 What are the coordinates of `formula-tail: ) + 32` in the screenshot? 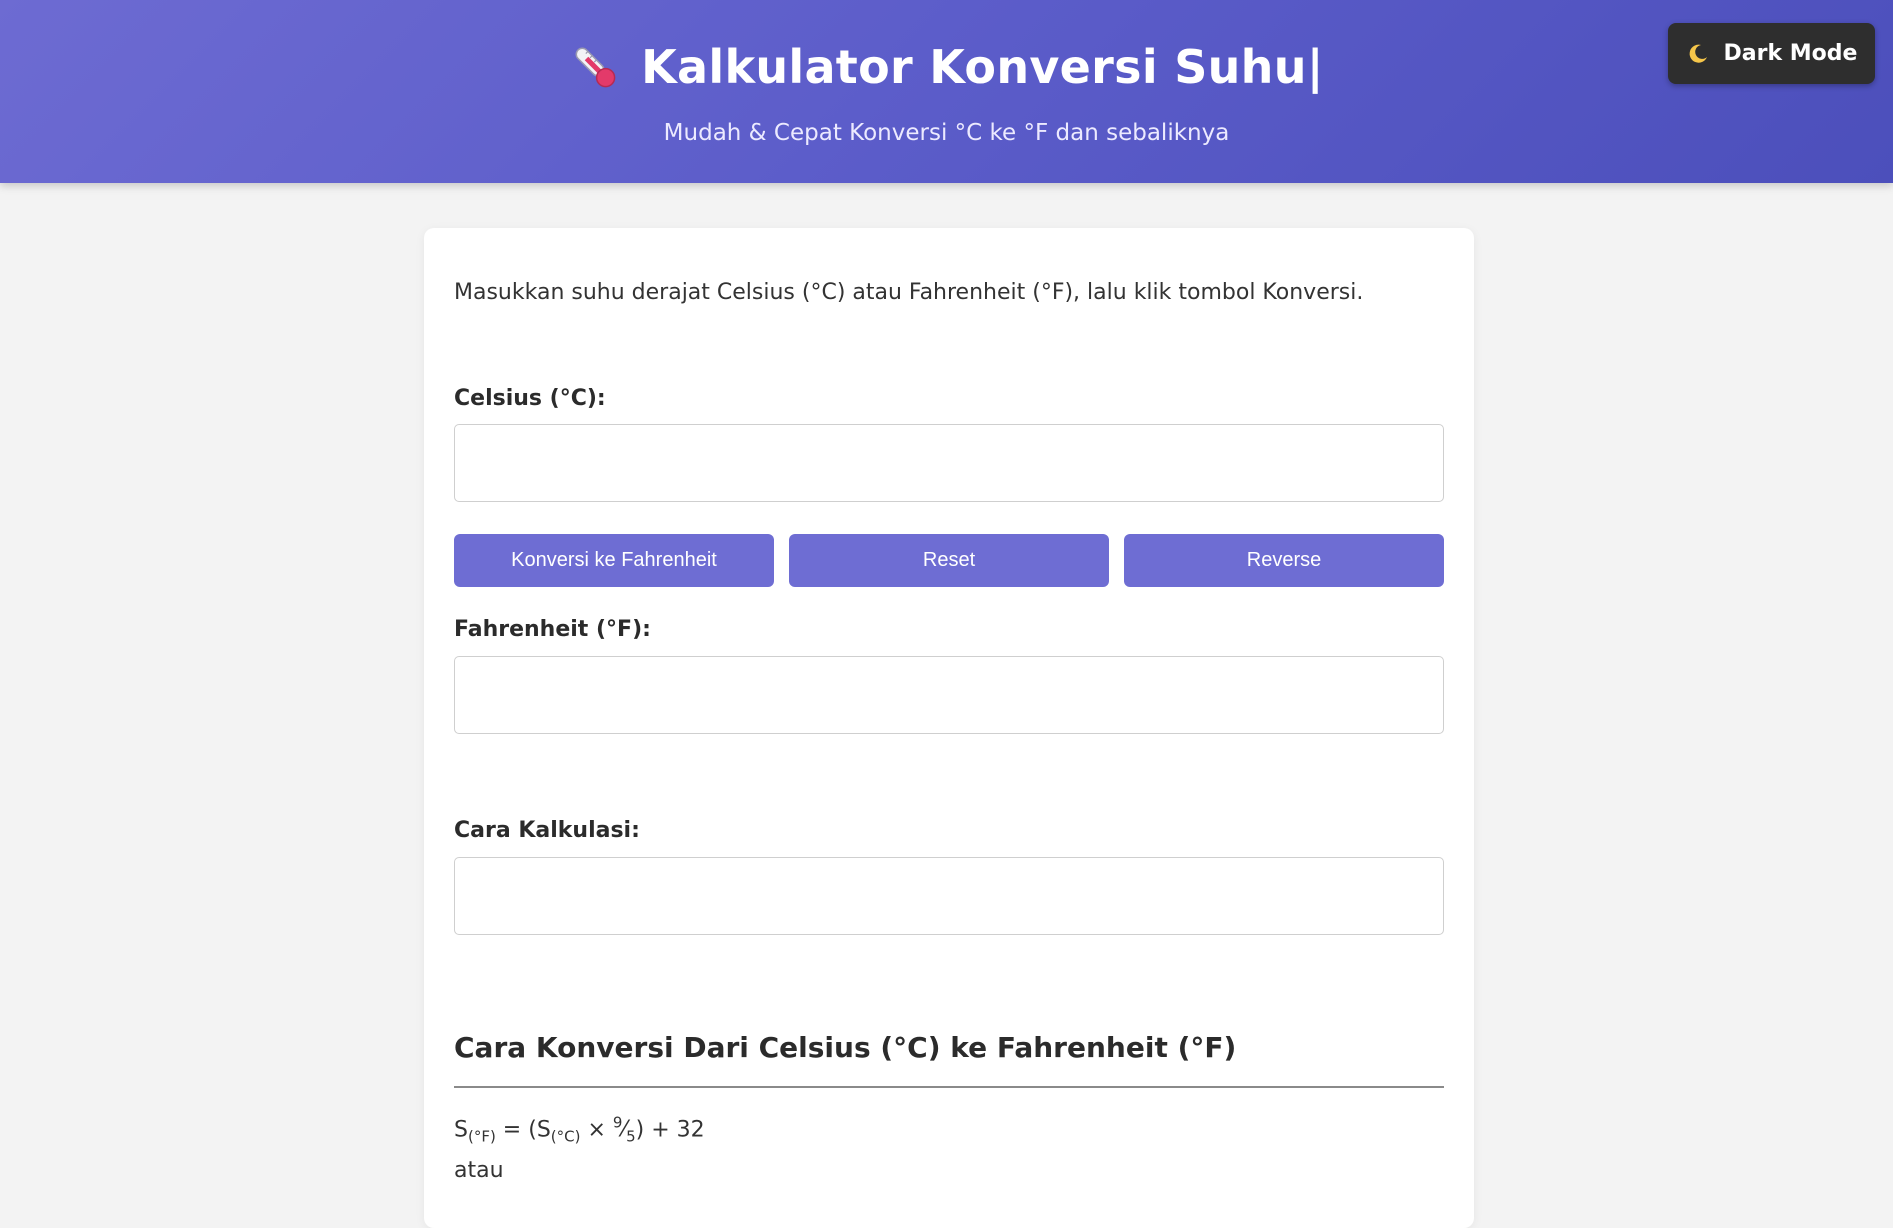 It's located at (670, 1130).